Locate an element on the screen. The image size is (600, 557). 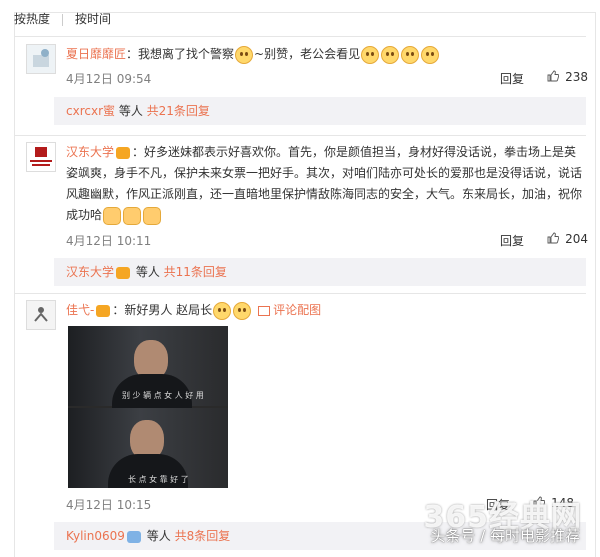
comment-photo: 别 少 辆 点 女 人 好 用 长 点 女 靠 好 了 is located at coordinates (148, 407).